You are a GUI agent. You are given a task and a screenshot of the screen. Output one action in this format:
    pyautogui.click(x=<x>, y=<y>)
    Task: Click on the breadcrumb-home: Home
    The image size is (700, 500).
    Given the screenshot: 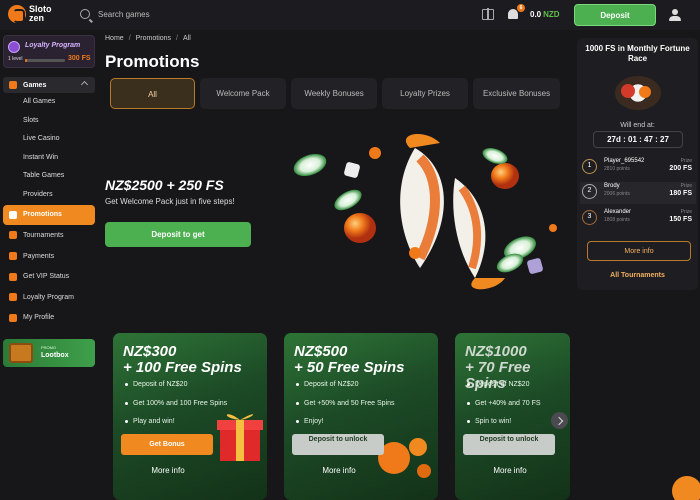 What is the action you would take?
    pyautogui.click(x=114, y=38)
    